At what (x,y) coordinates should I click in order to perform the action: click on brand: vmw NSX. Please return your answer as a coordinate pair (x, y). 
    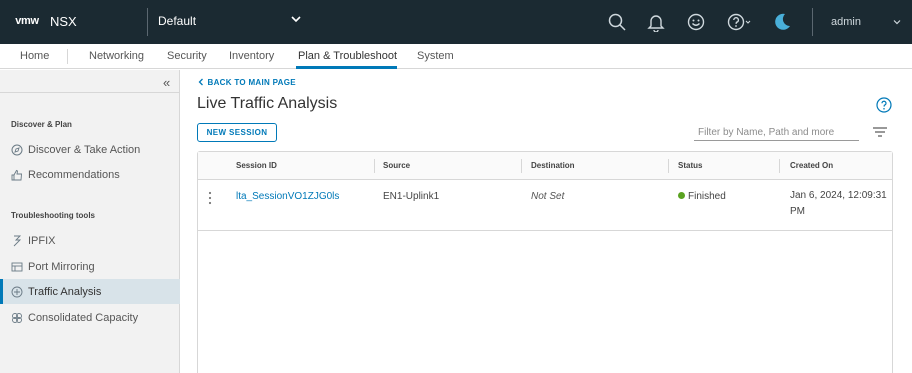
    Looking at the image, I should click on (44, 21).